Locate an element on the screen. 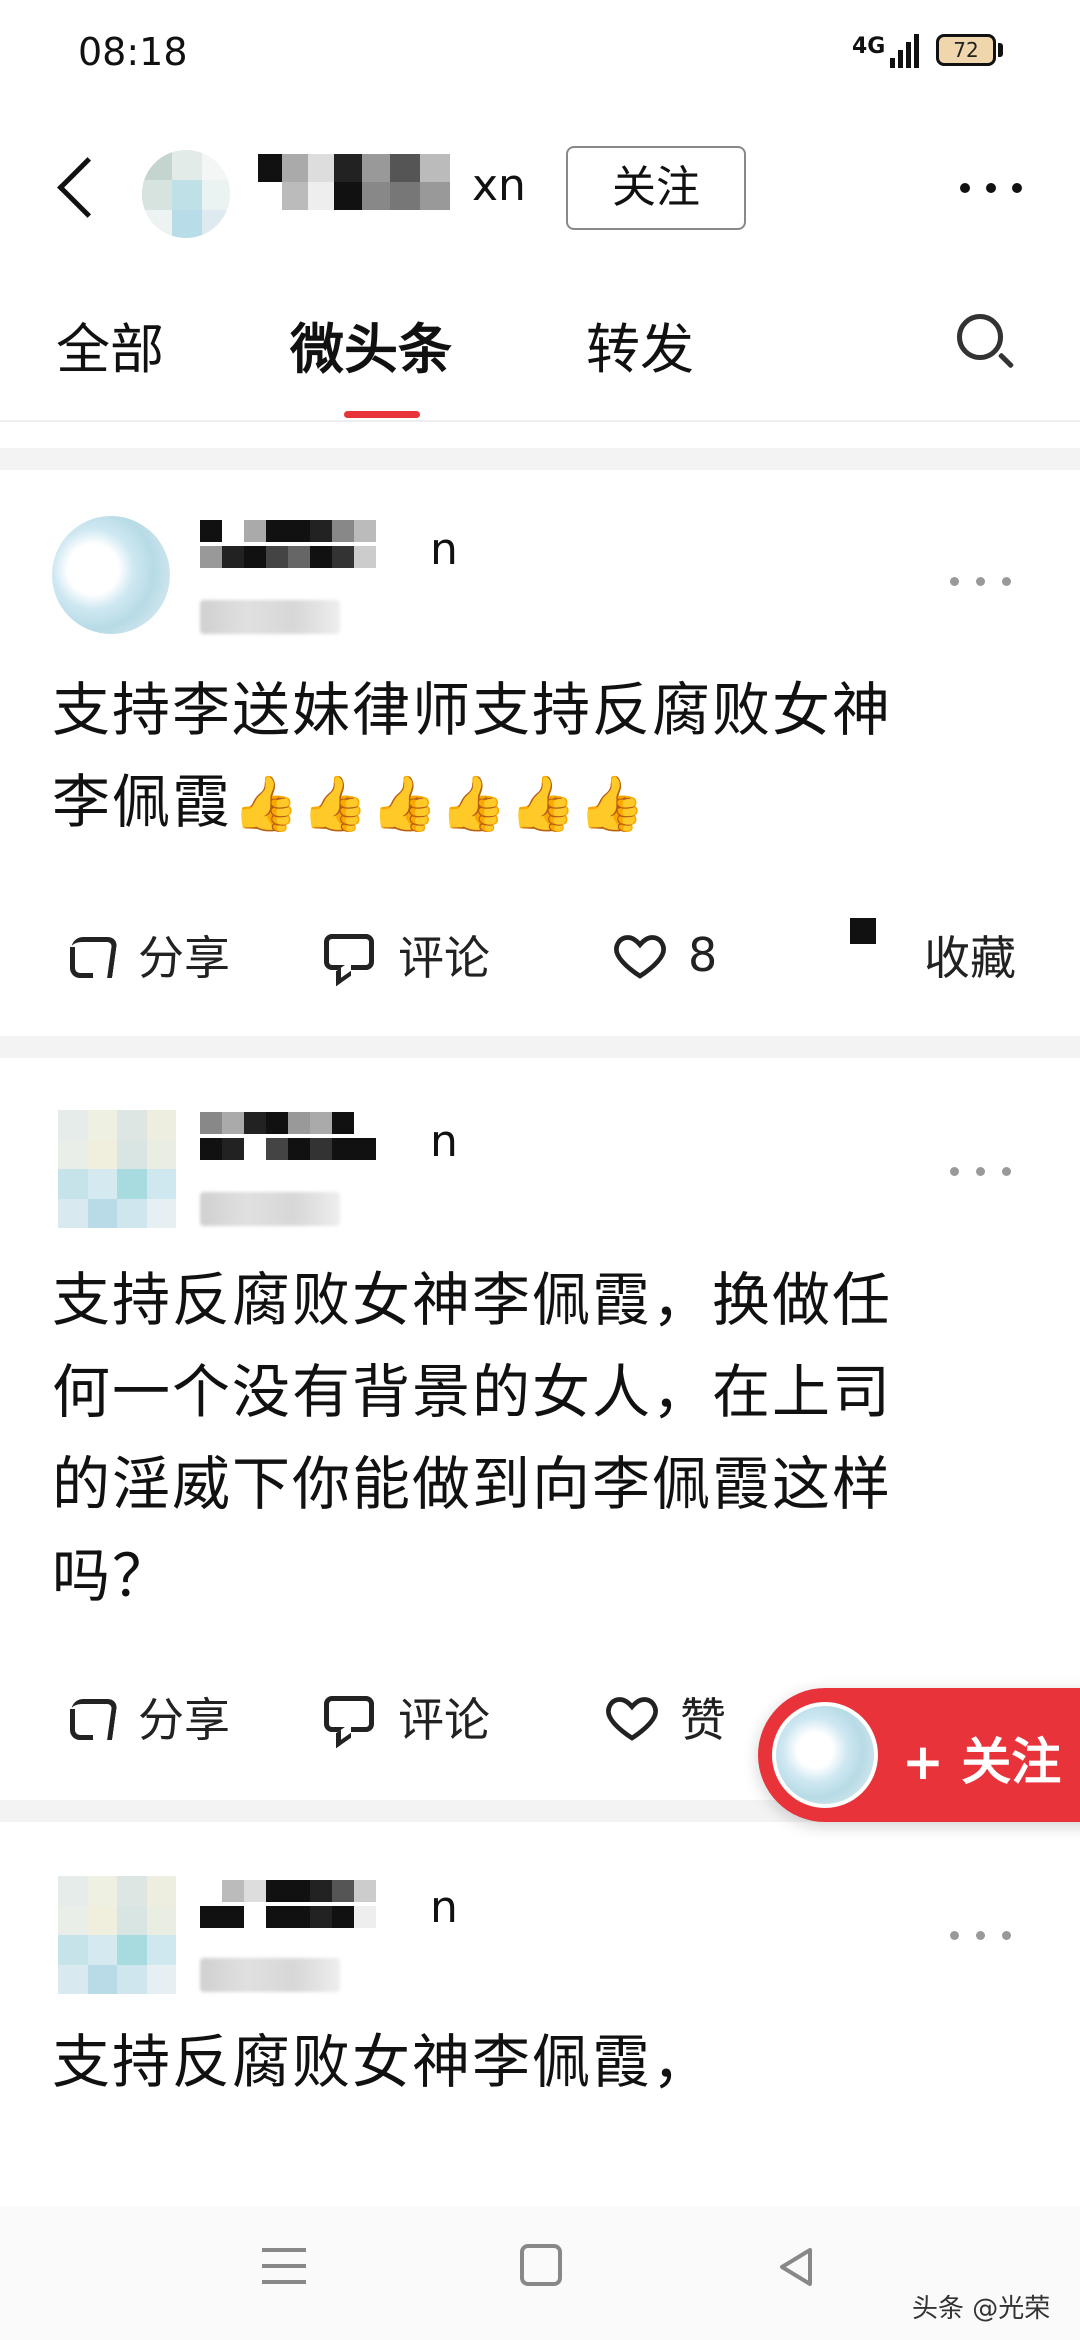 This screenshot has width=1080, height=2340. recent-apps-icon is located at coordinates (284, 2266).